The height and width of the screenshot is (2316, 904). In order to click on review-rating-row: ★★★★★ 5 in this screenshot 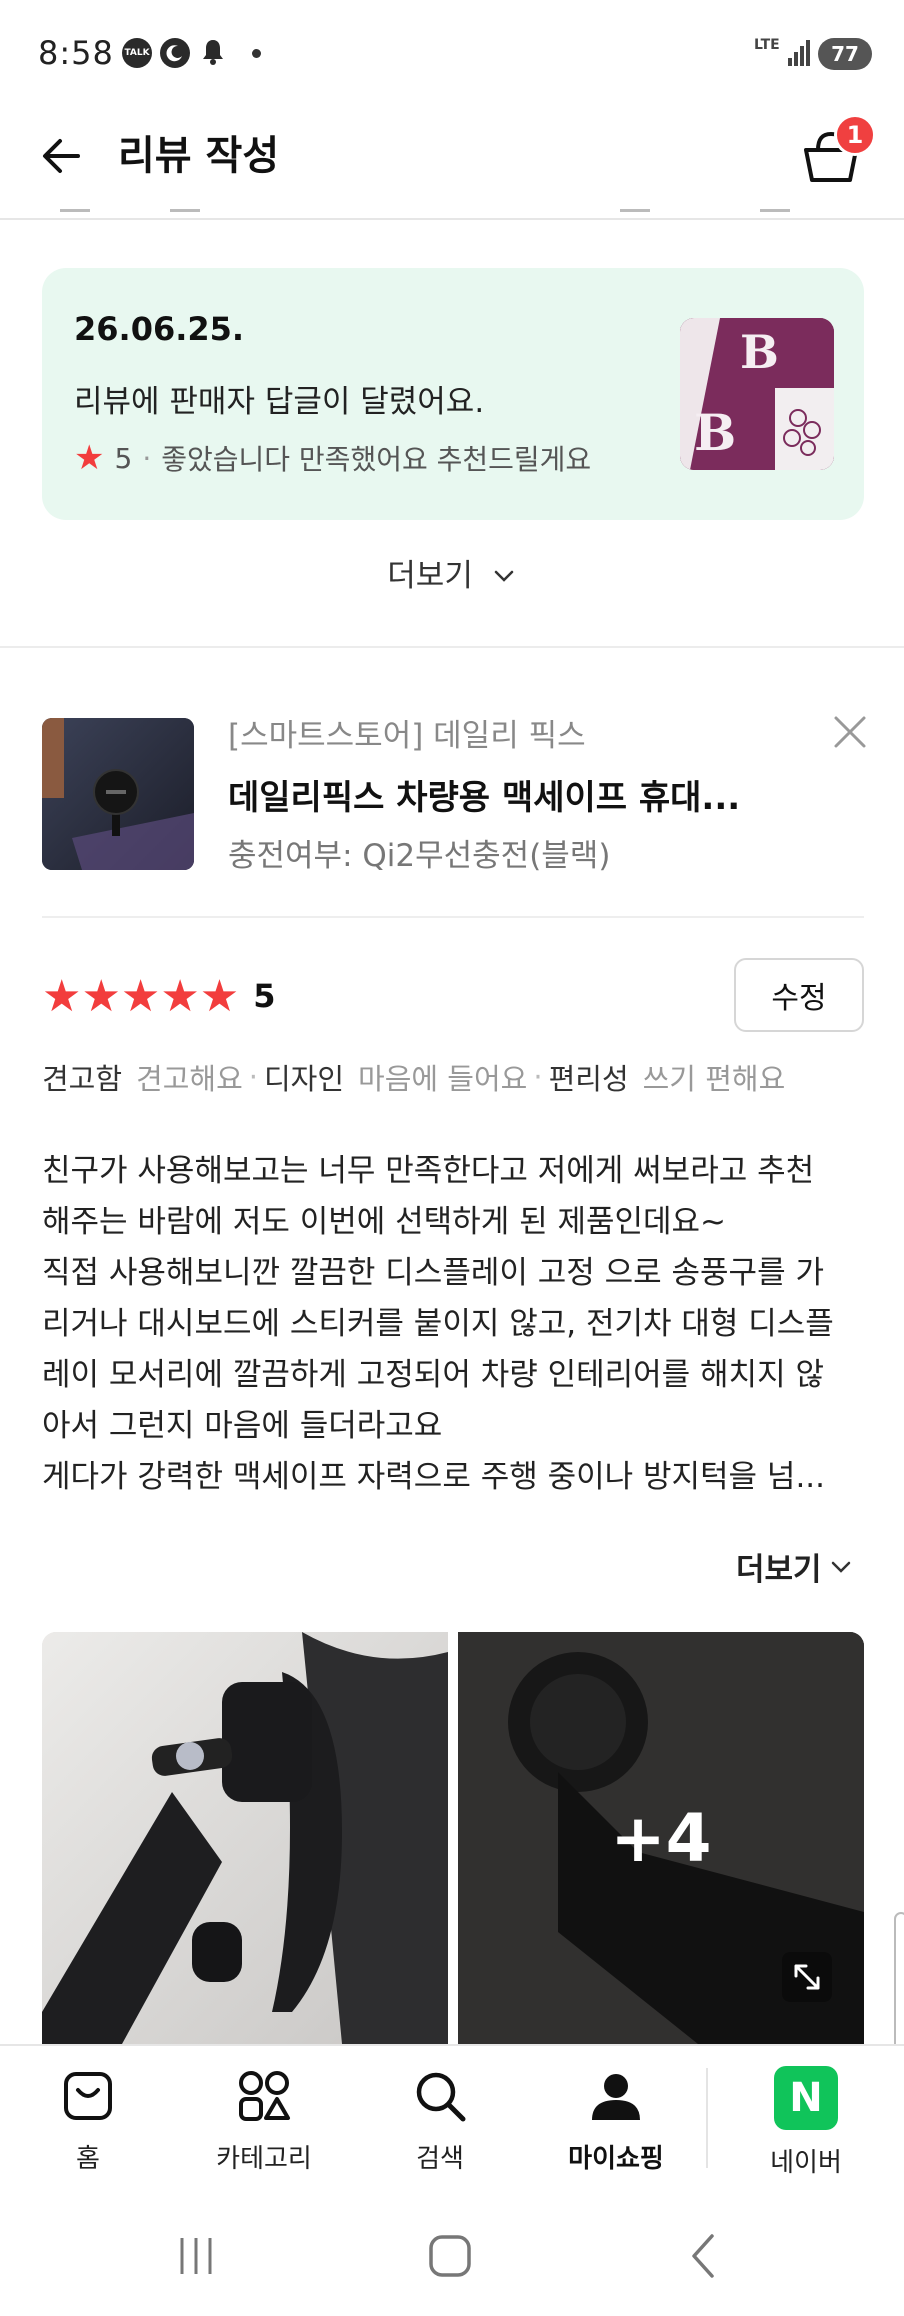, I will do `click(159, 996)`.